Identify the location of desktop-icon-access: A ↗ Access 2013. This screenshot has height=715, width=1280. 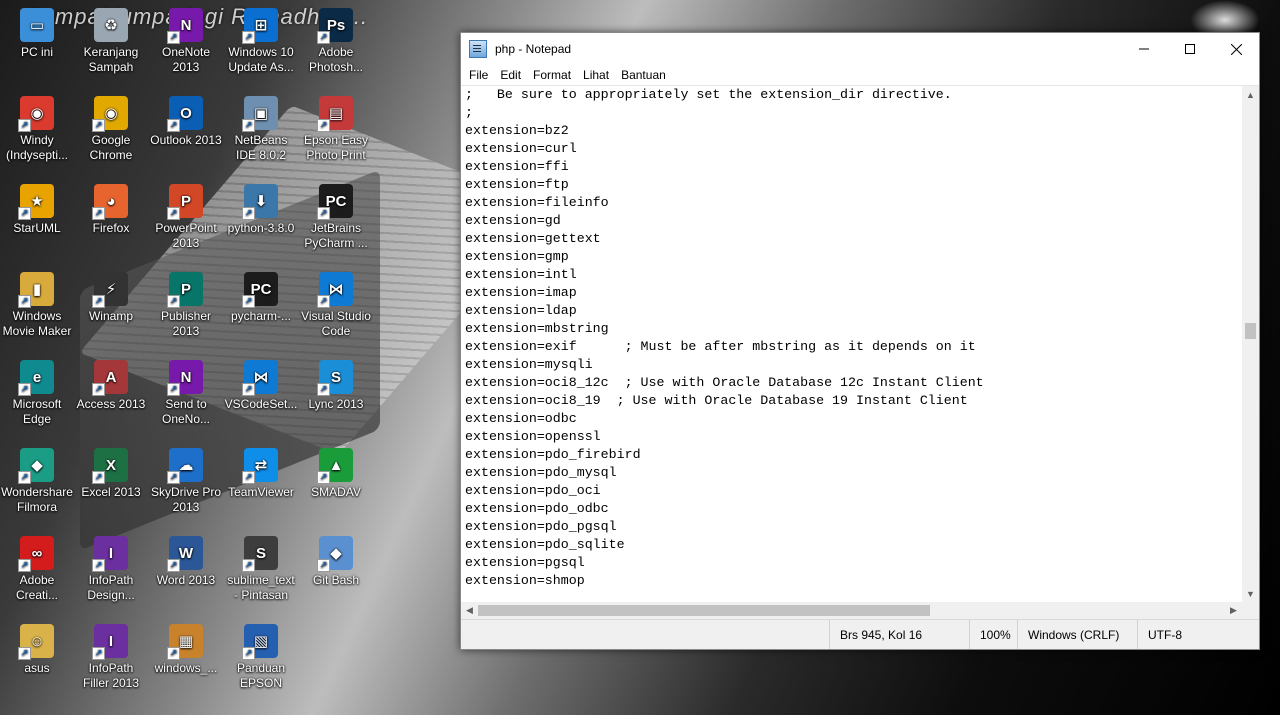
(111, 386).